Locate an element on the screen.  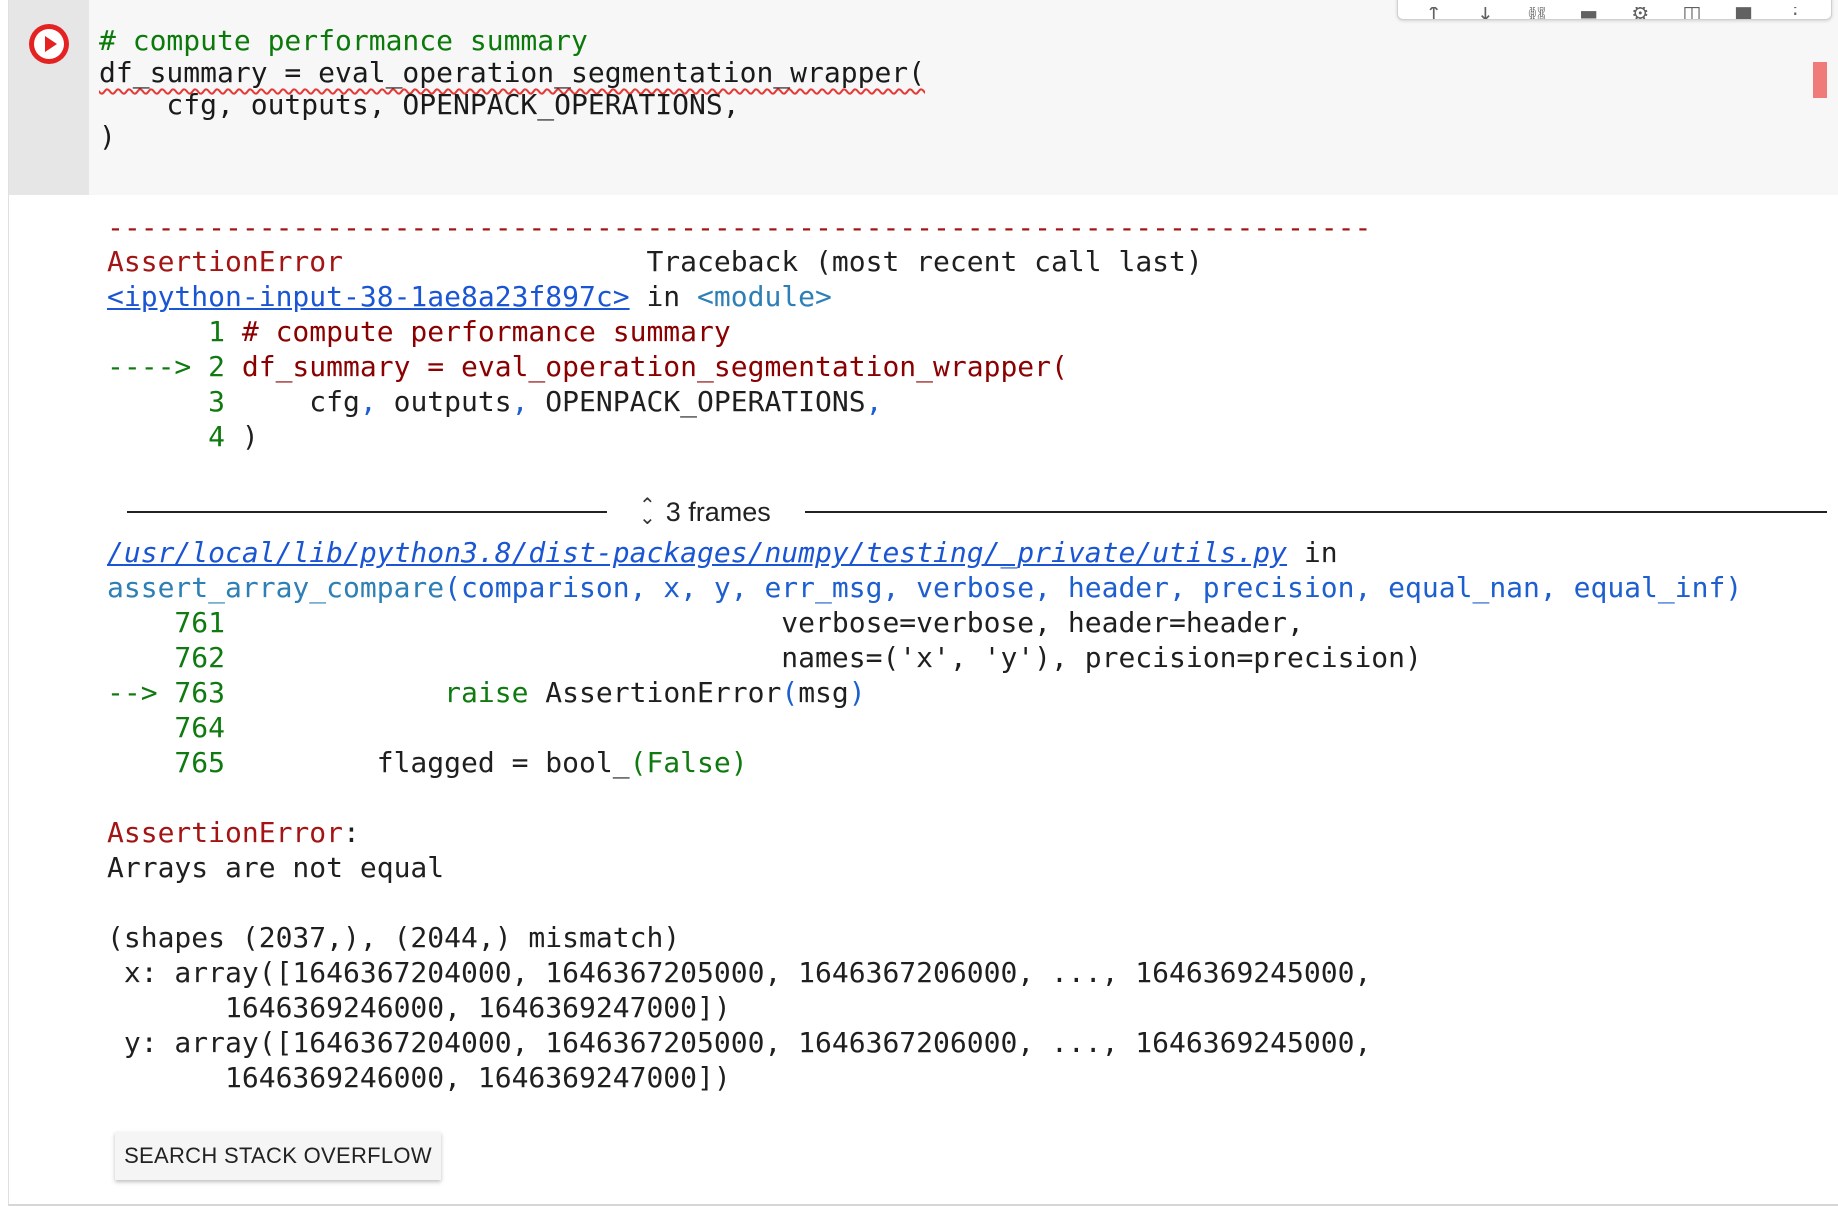
line-number: 765 is located at coordinates (174, 762).